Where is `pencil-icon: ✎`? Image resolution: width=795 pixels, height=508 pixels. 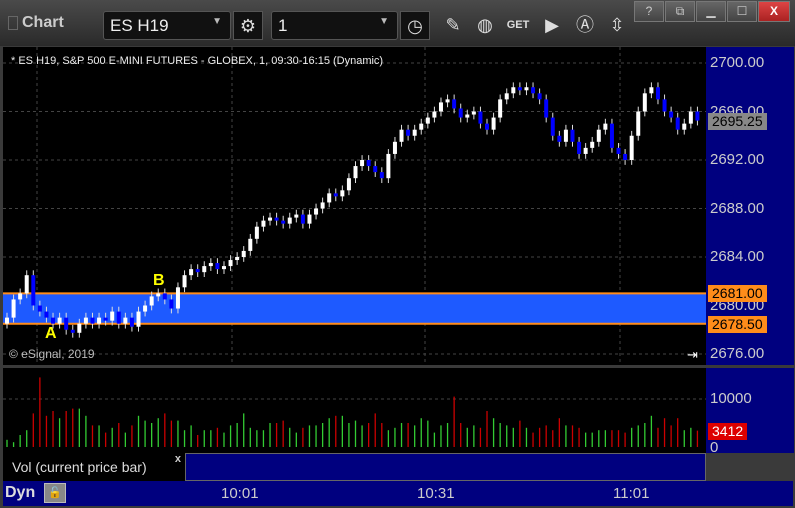 pencil-icon: ✎ is located at coordinates (453, 25).